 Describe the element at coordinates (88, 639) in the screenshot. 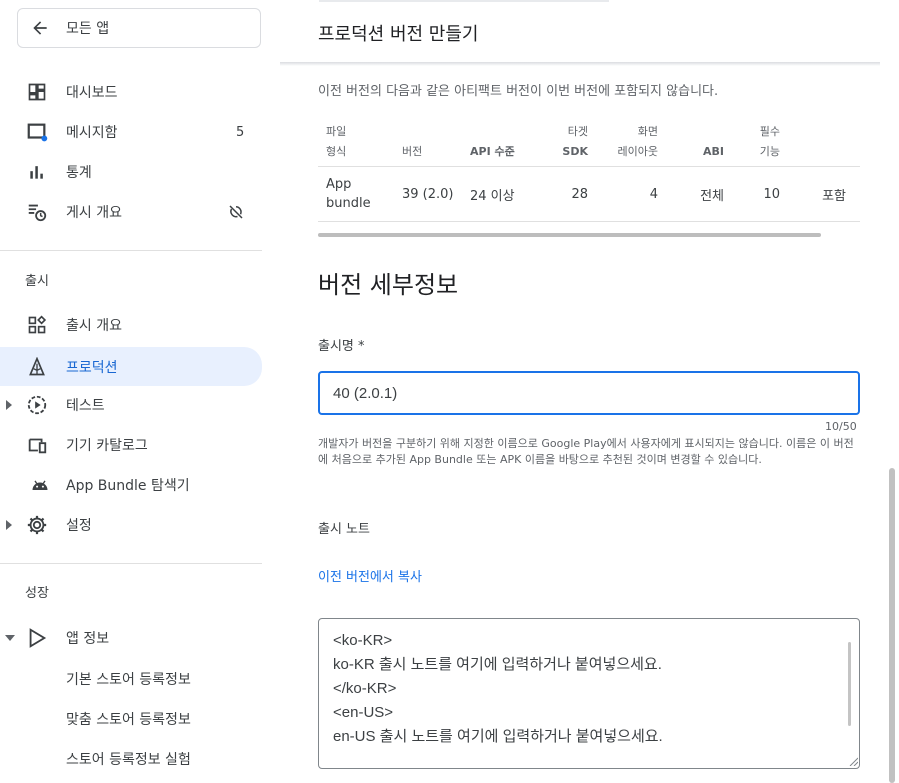

I see `sidebar-item-label: 앱 정보` at that location.